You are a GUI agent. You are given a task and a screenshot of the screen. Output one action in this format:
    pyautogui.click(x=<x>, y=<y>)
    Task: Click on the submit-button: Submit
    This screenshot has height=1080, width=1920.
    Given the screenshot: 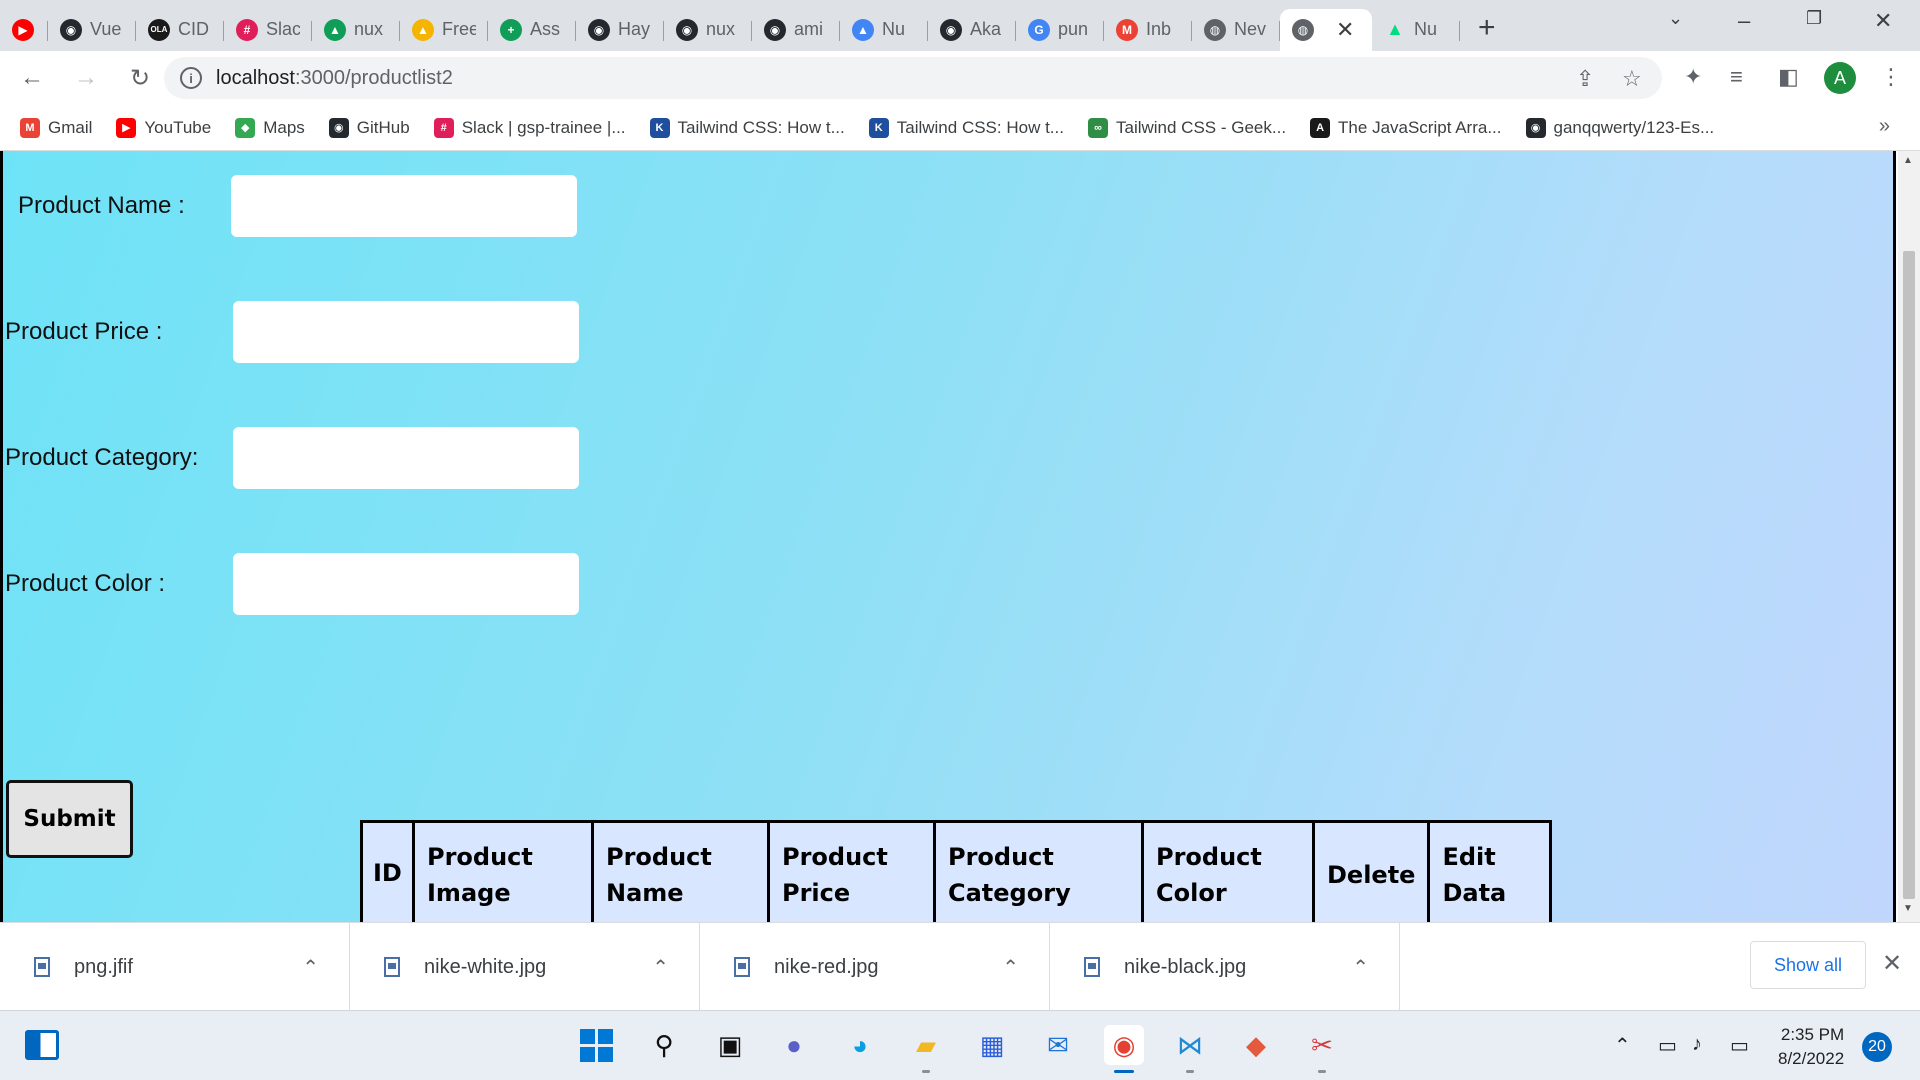 What is the action you would take?
    pyautogui.click(x=69, y=819)
    